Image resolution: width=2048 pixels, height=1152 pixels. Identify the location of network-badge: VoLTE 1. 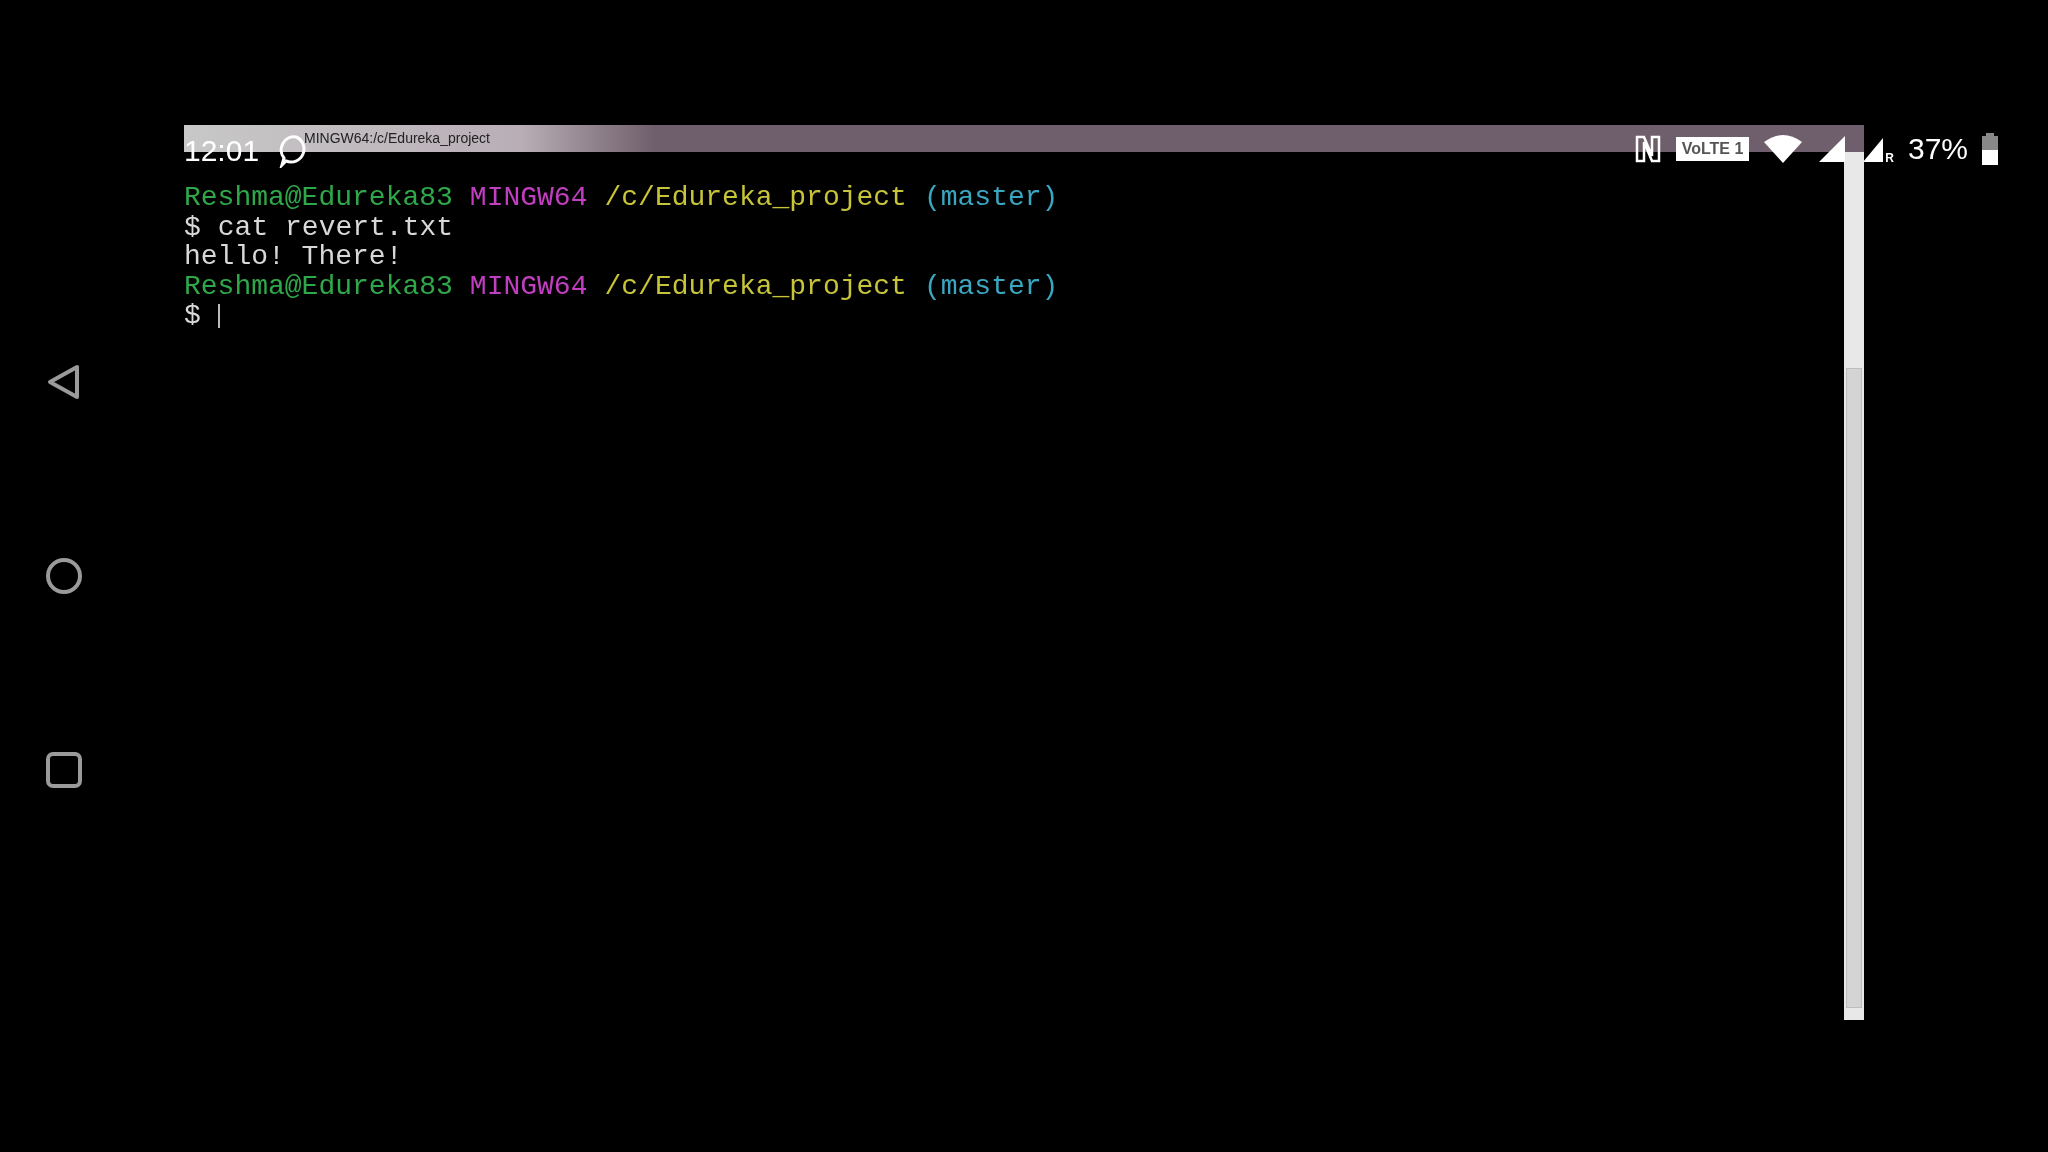
(1712, 148).